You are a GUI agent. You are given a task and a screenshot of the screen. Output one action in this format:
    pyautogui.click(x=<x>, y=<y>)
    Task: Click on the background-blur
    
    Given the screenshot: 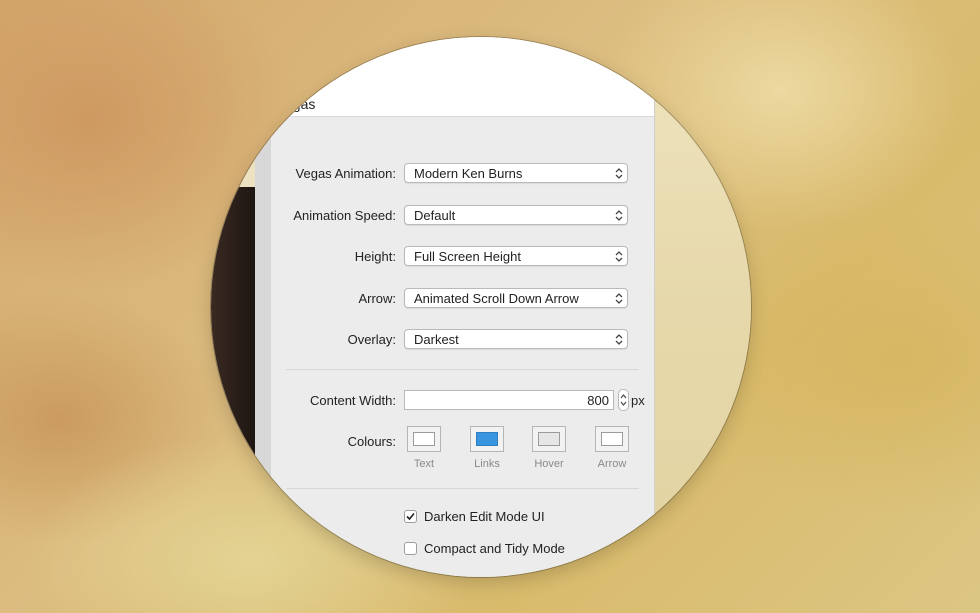 What is the action you would take?
    pyautogui.click(x=702, y=307)
    